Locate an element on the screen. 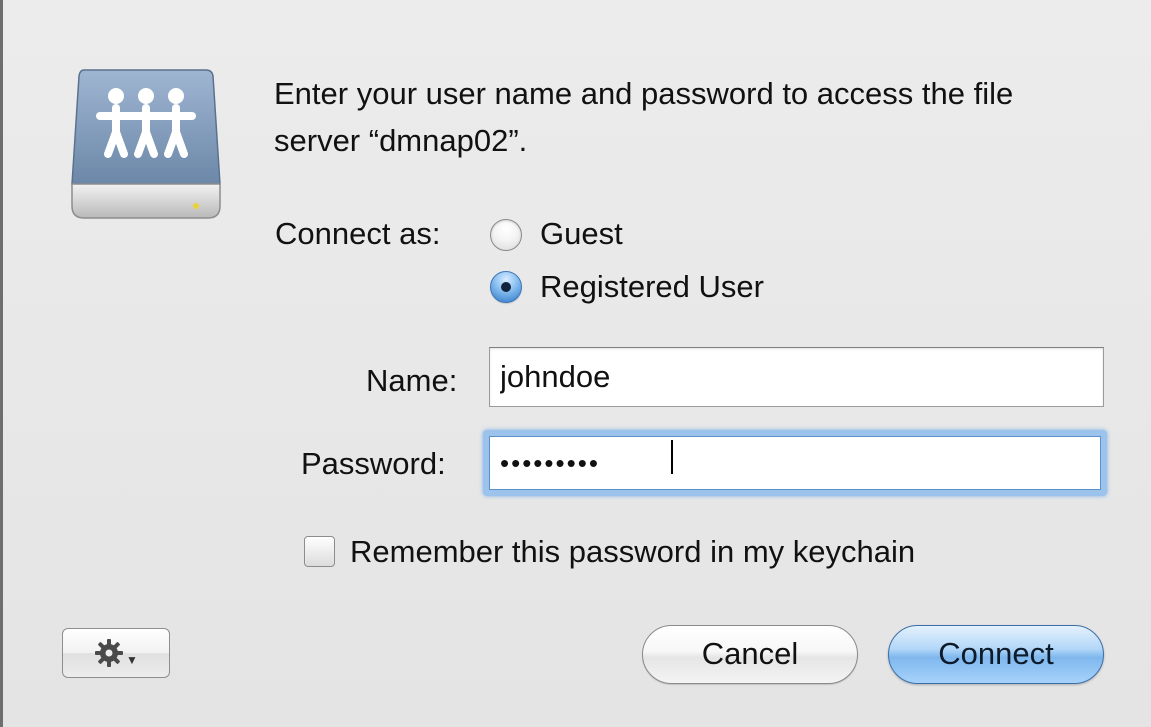 Image resolution: width=1151 pixels, height=727 pixels. remember-password-checkbox is located at coordinates (319, 551).